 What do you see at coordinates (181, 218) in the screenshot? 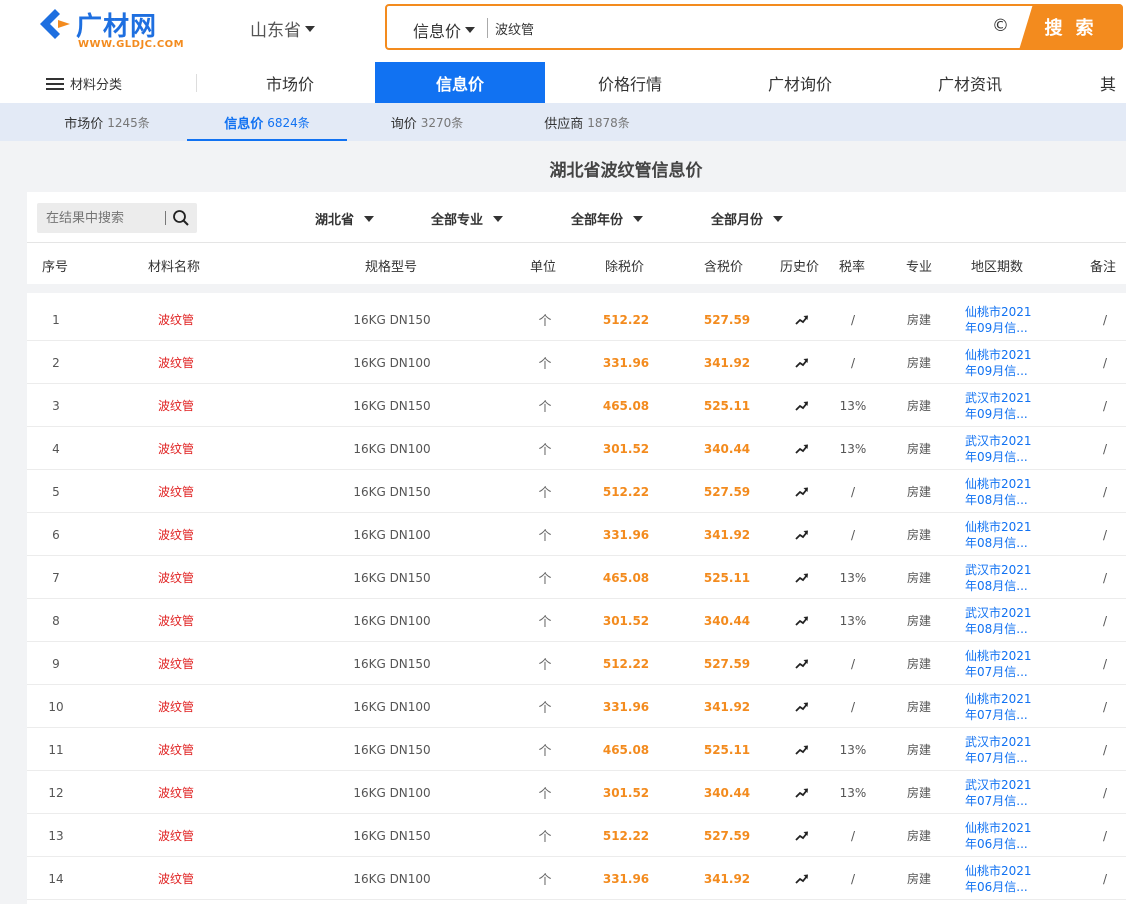
I see `search-icon` at bounding box center [181, 218].